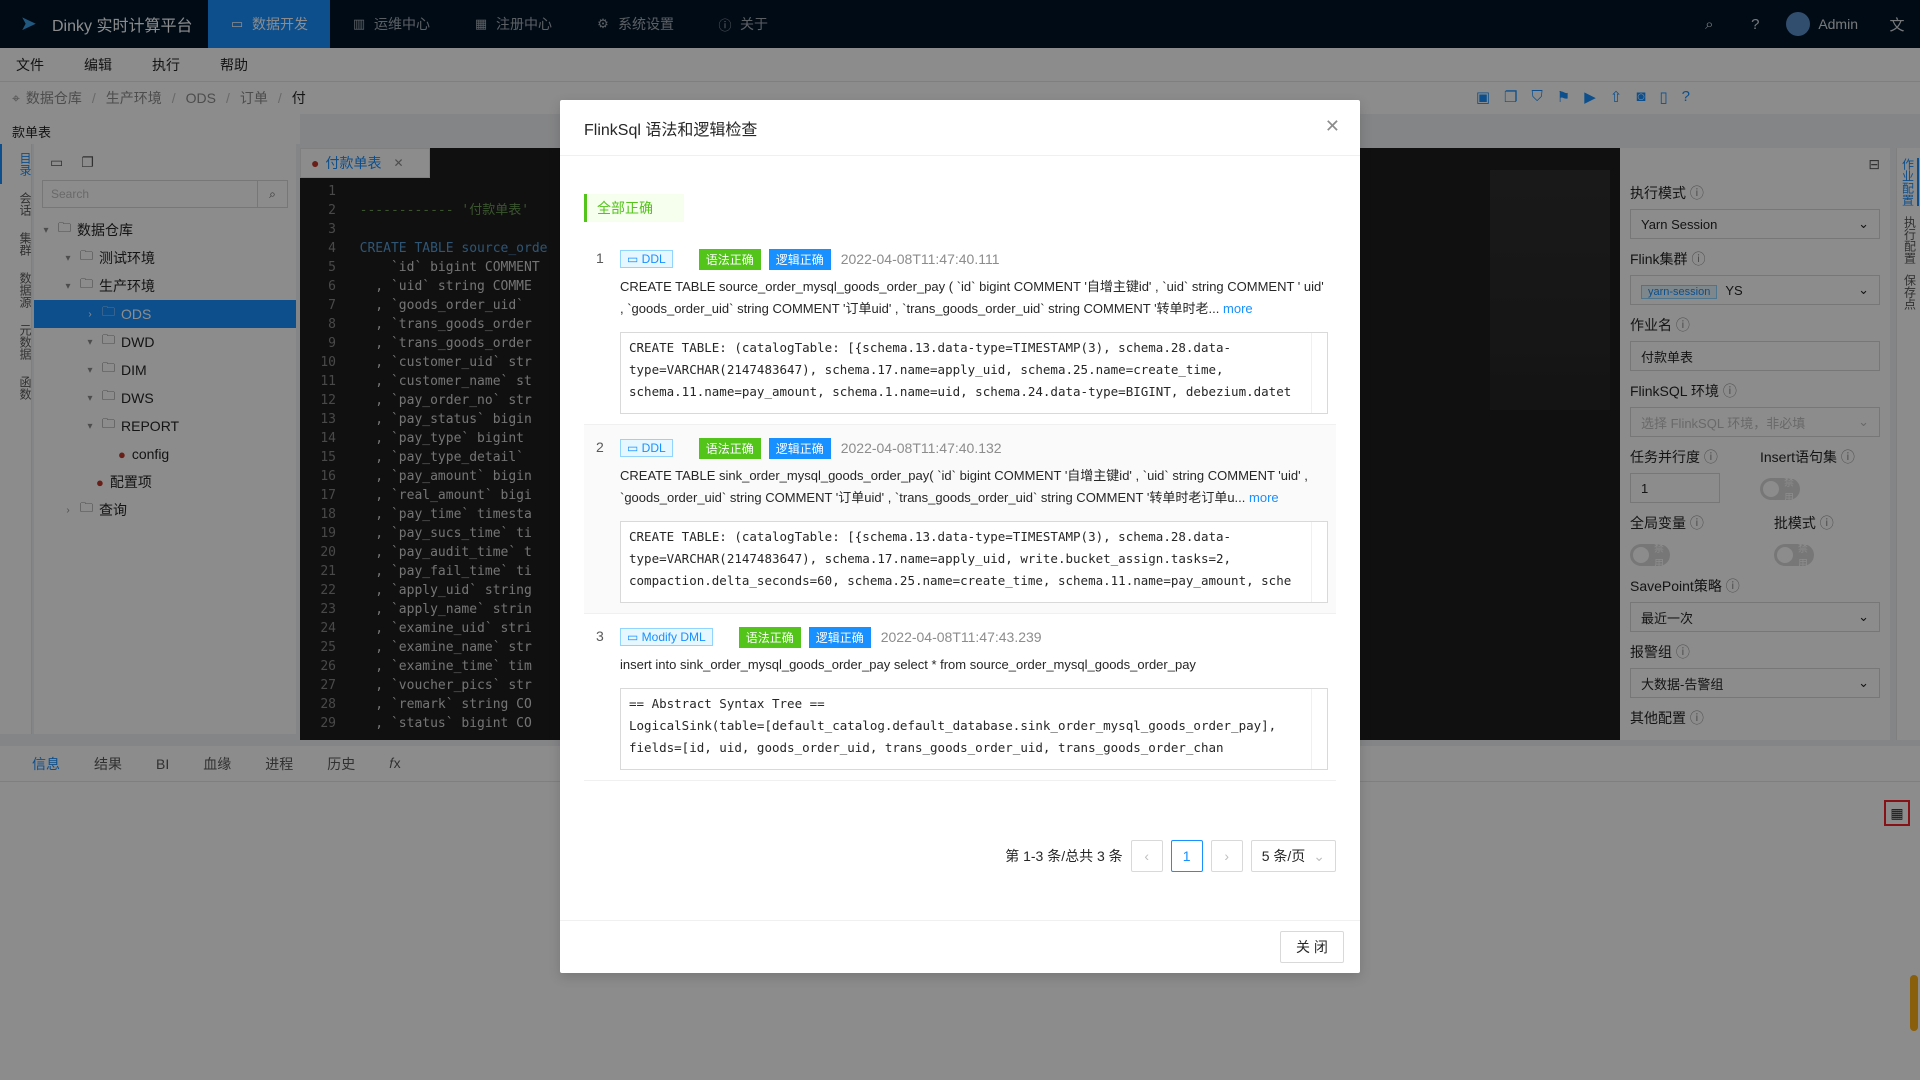  I want to click on type-tag-label: Modify DML, so click(673, 637).